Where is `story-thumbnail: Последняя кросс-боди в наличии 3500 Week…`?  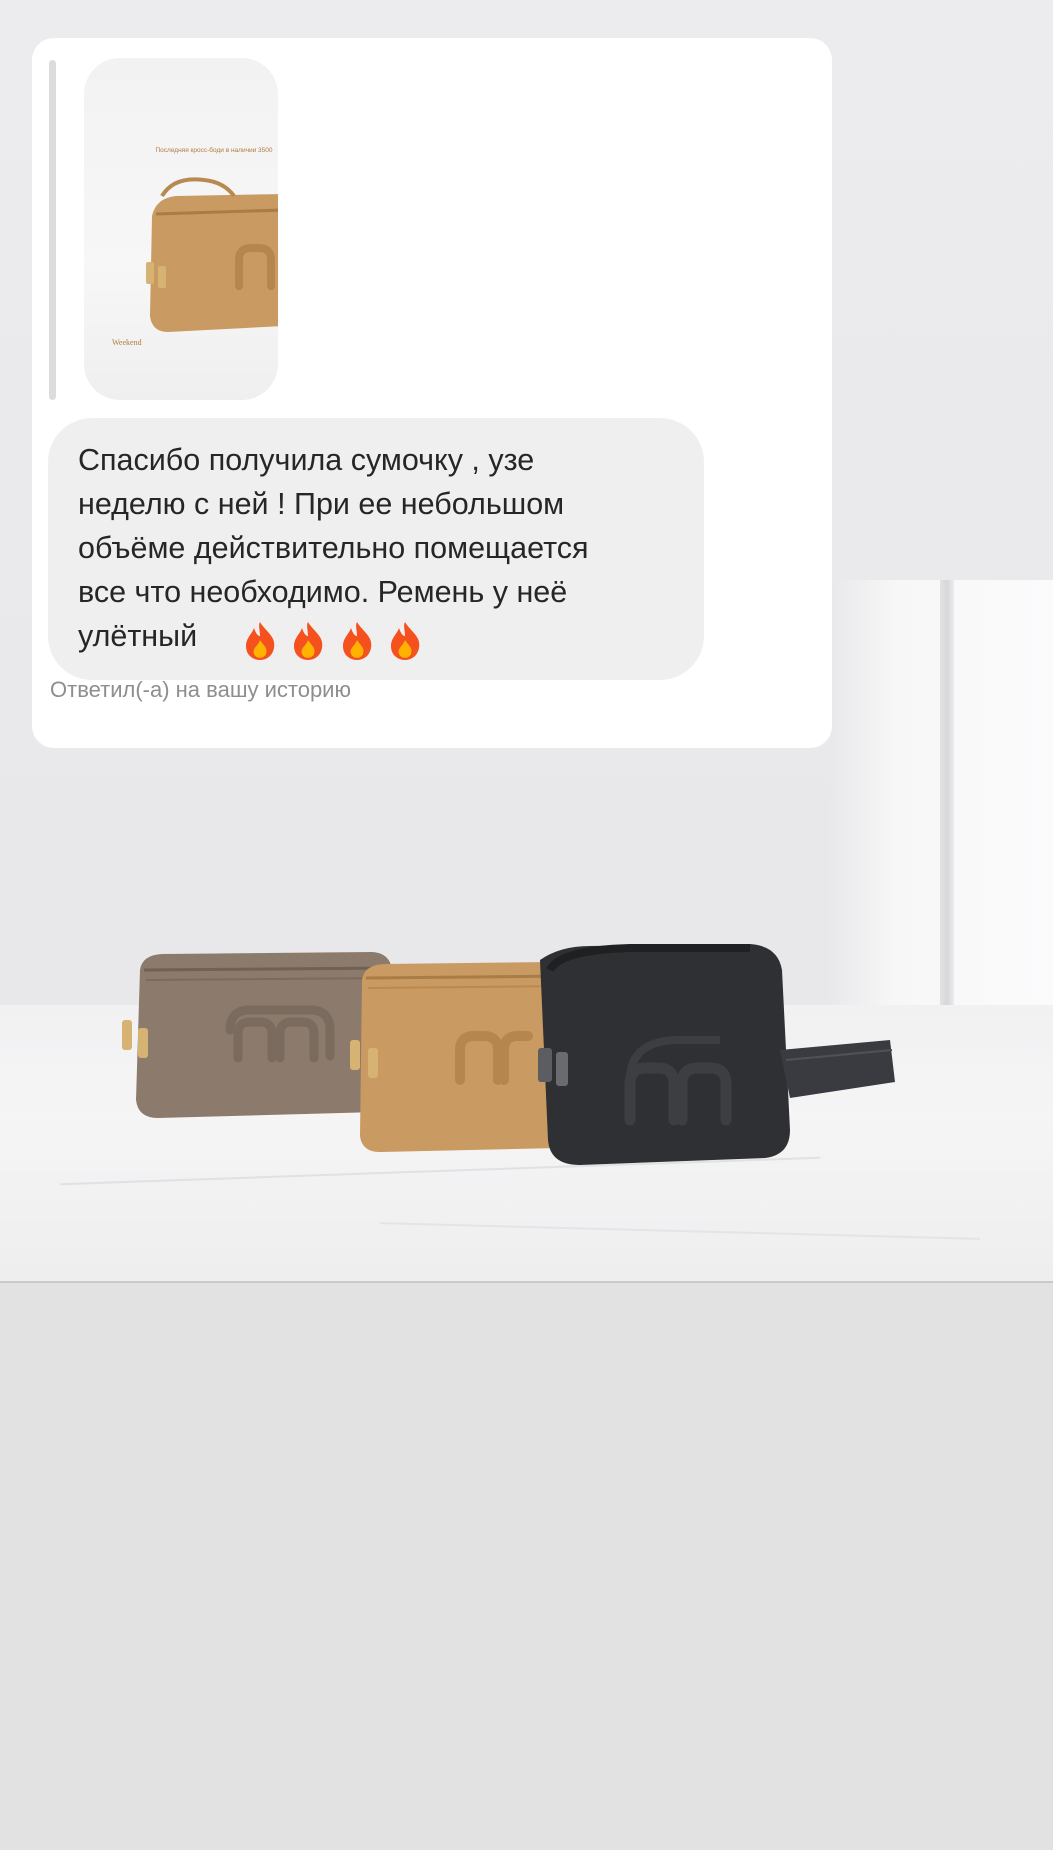 story-thumbnail: Последняя кросс-боди в наличии 3500 Week… is located at coordinates (181, 229).